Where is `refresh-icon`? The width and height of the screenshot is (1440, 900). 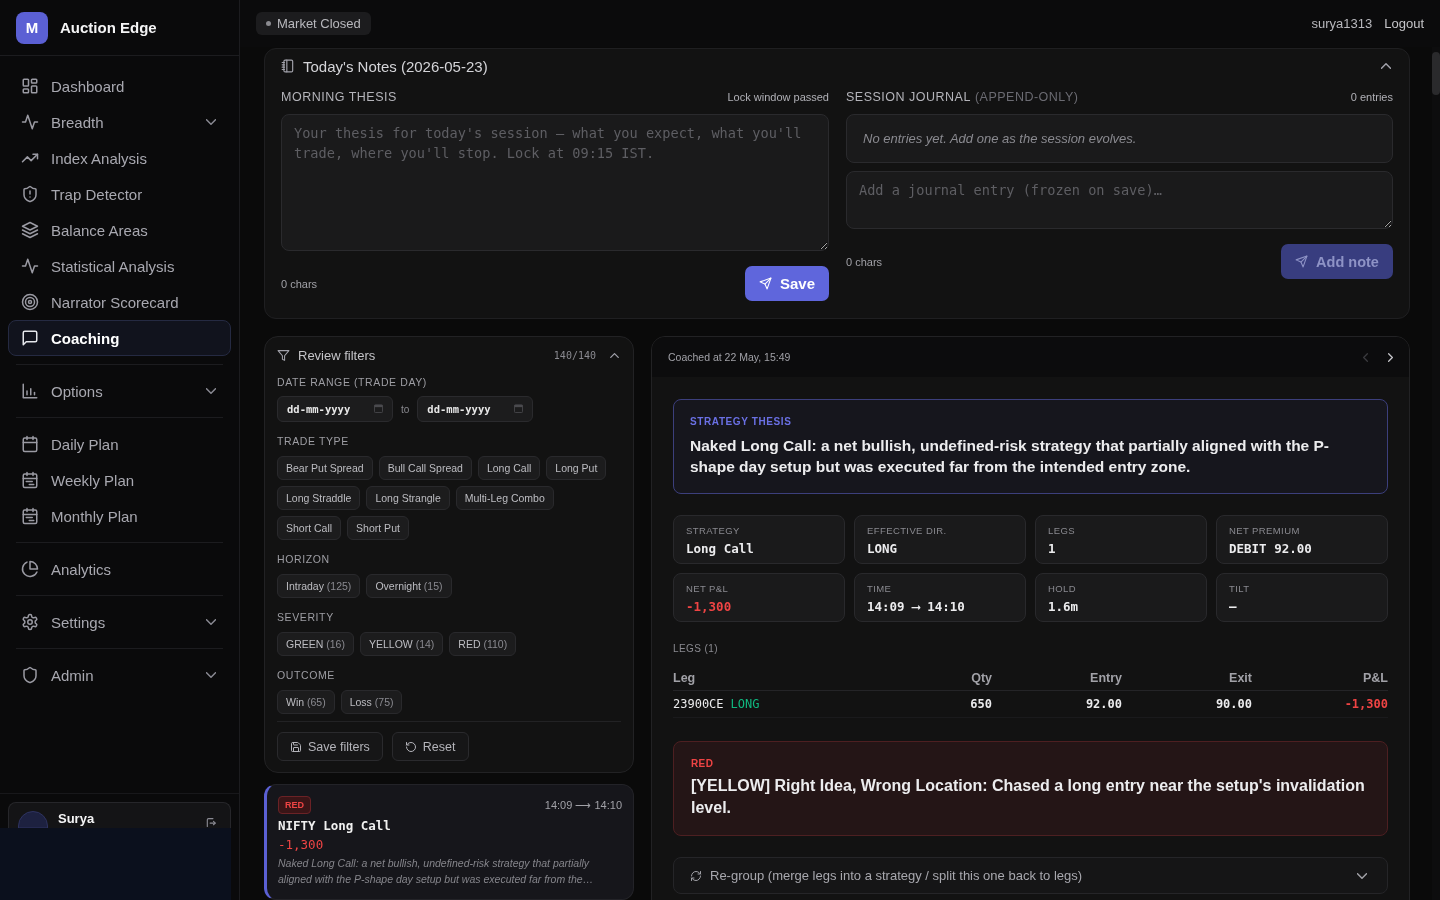
refresh-icon is located at coordinates (696, 875).